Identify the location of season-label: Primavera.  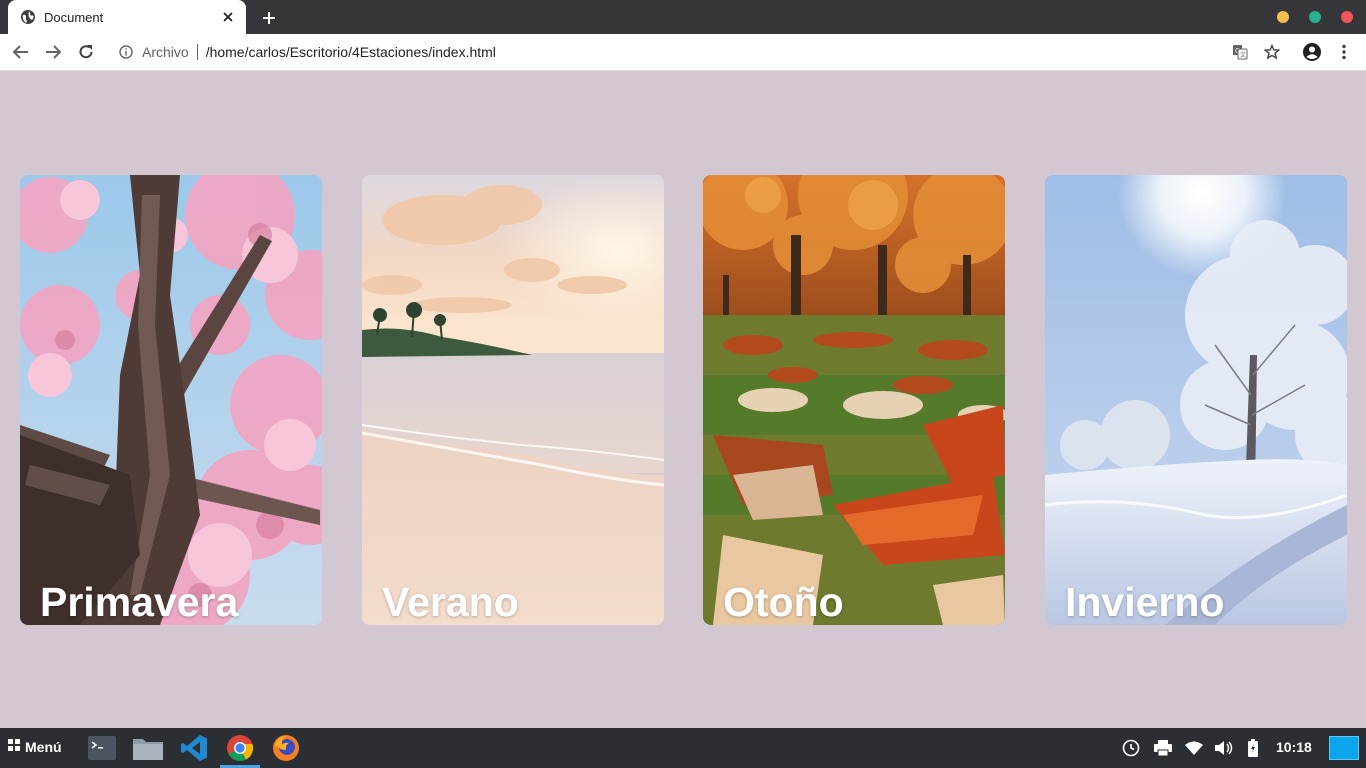
(139, 602).